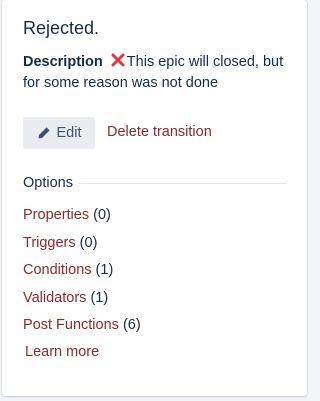 The image size is (320, 401). I want to click on option-conditions: Conditions (1), so click(82, 274).